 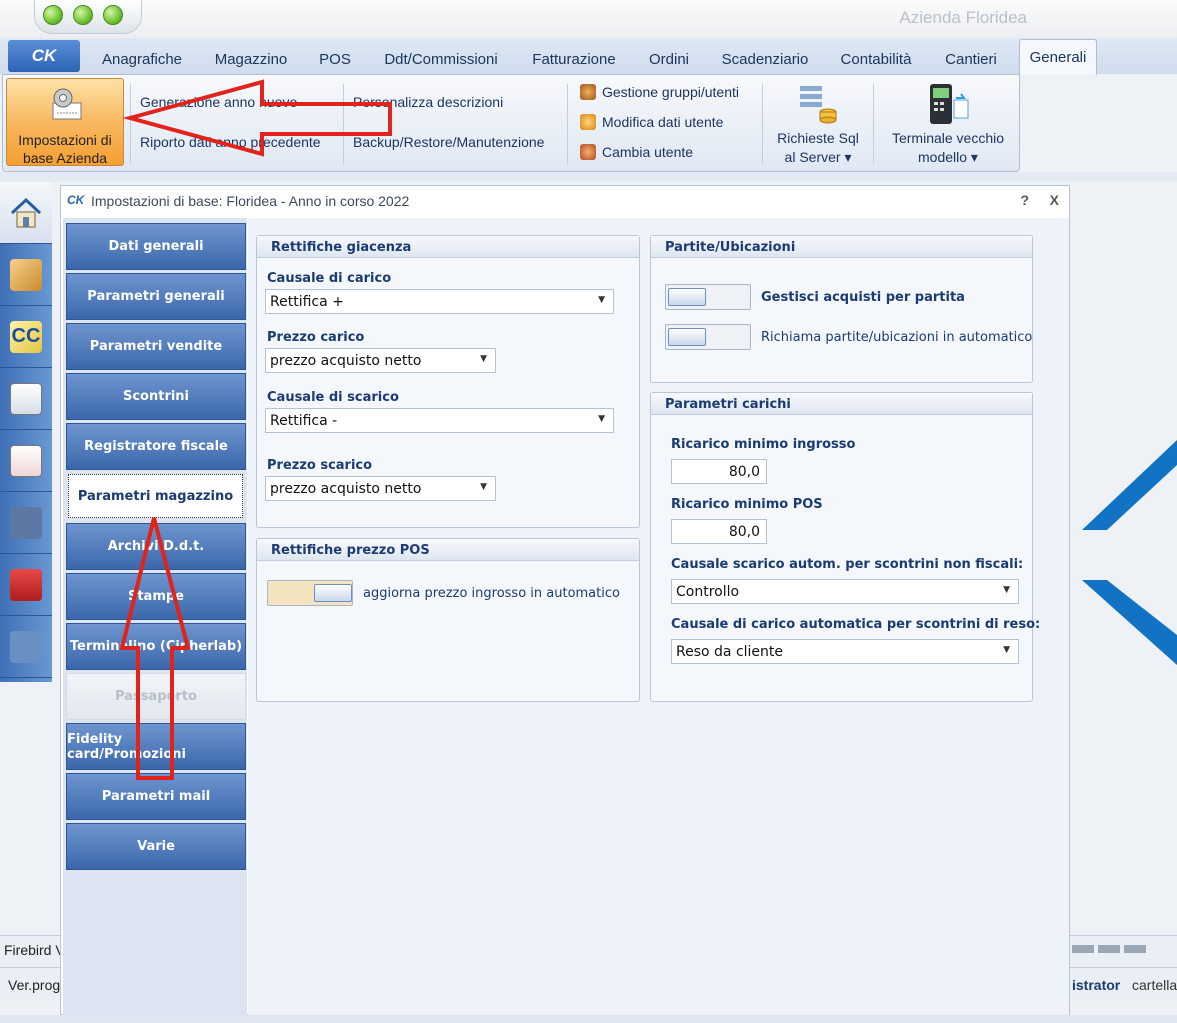 What do you see at coordinates (719, 471) in the screenshot?
I see `ricarico-ingrosso-input: 80,0` at bounding box center [719, 471].